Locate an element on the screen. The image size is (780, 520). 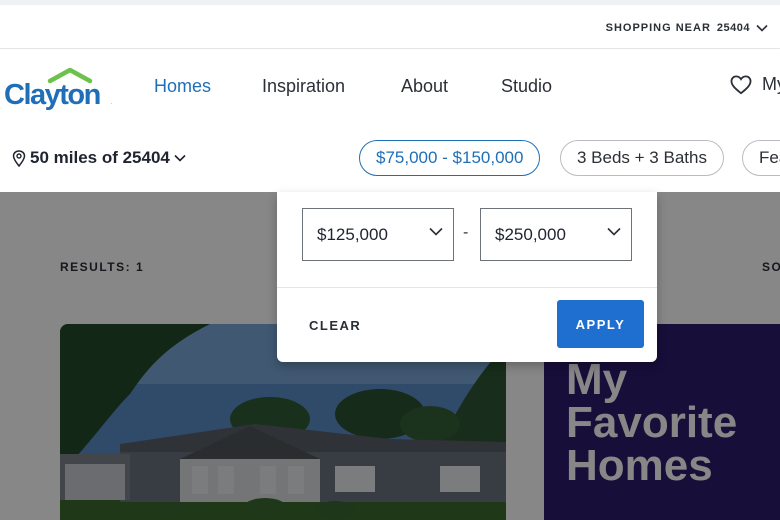
nav-inspiration: Inspiration is located at coordinates (303, 86).